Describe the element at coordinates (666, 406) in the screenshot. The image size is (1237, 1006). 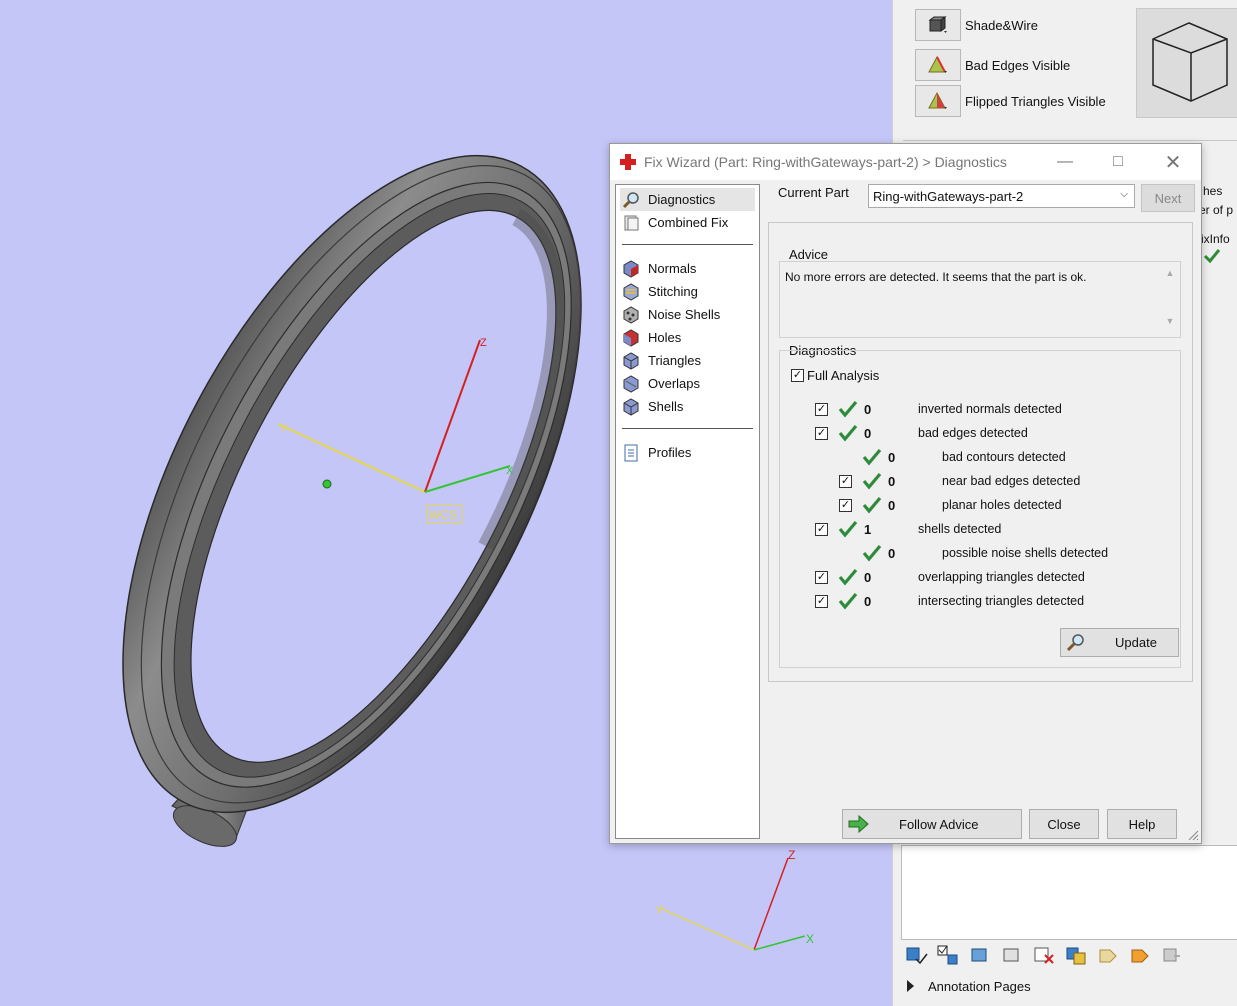
I see `nav-label: Shells` at that location.